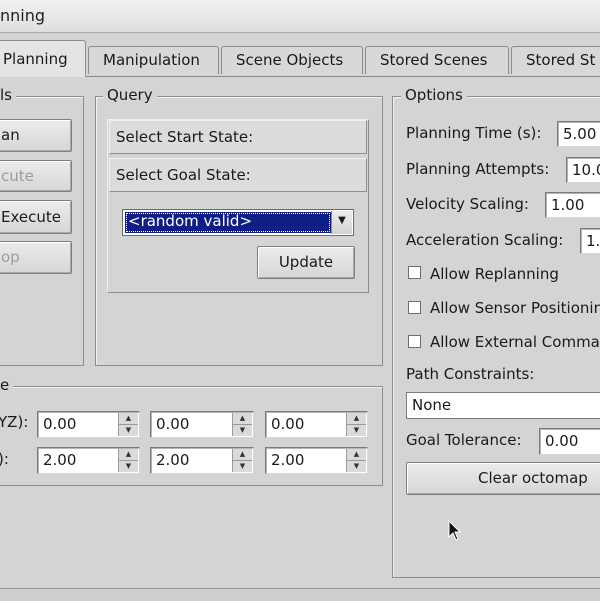  What do you see at coordinates (173, 424) in the screenshot?
I see `center-y-value: 0.00` at bounding box center [173, 424].